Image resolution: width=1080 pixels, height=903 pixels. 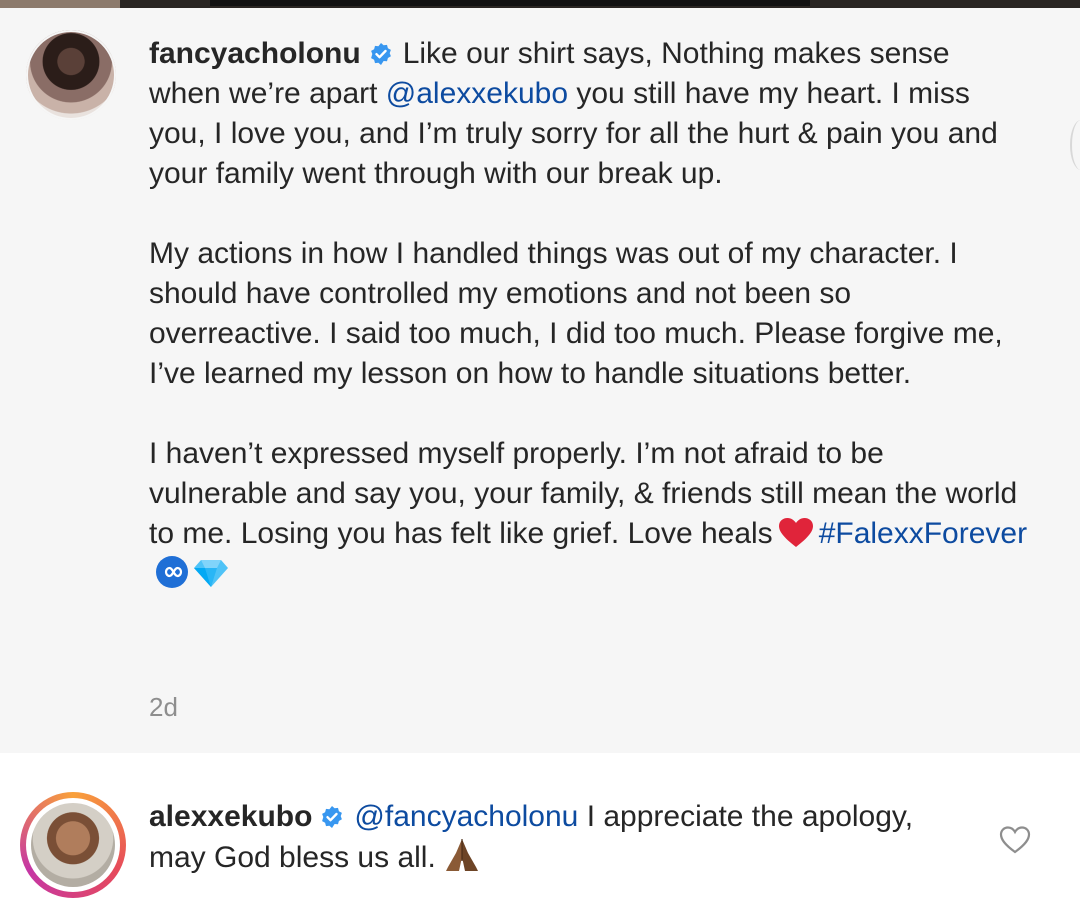 I want to click on avatar-alexxekubo, so click(x=73, y=845).